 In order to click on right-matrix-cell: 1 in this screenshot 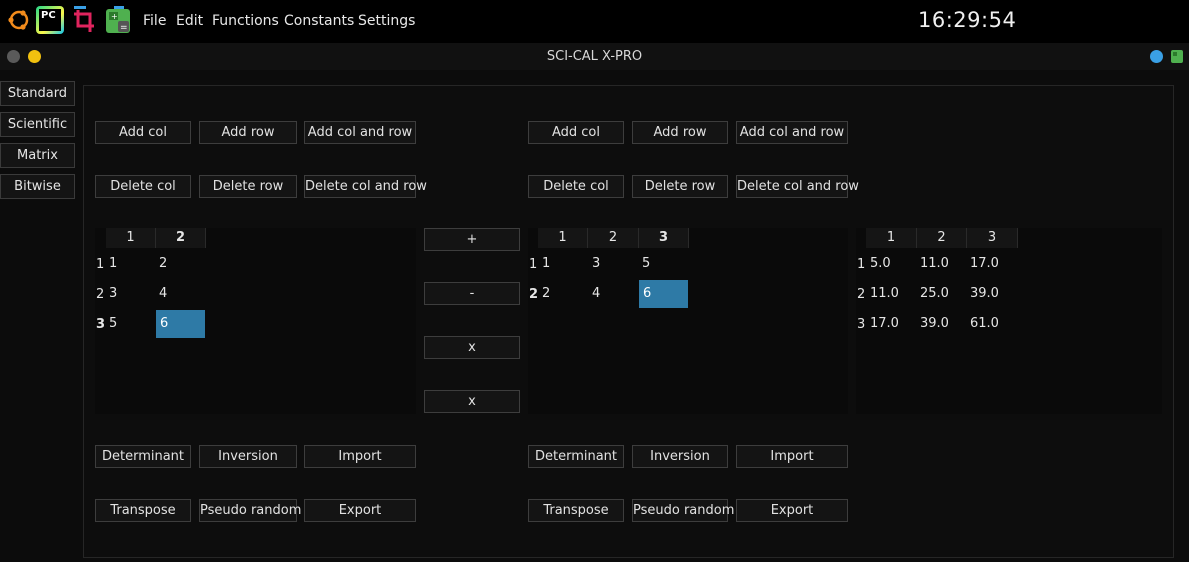, I will do `click(563, 264)`.